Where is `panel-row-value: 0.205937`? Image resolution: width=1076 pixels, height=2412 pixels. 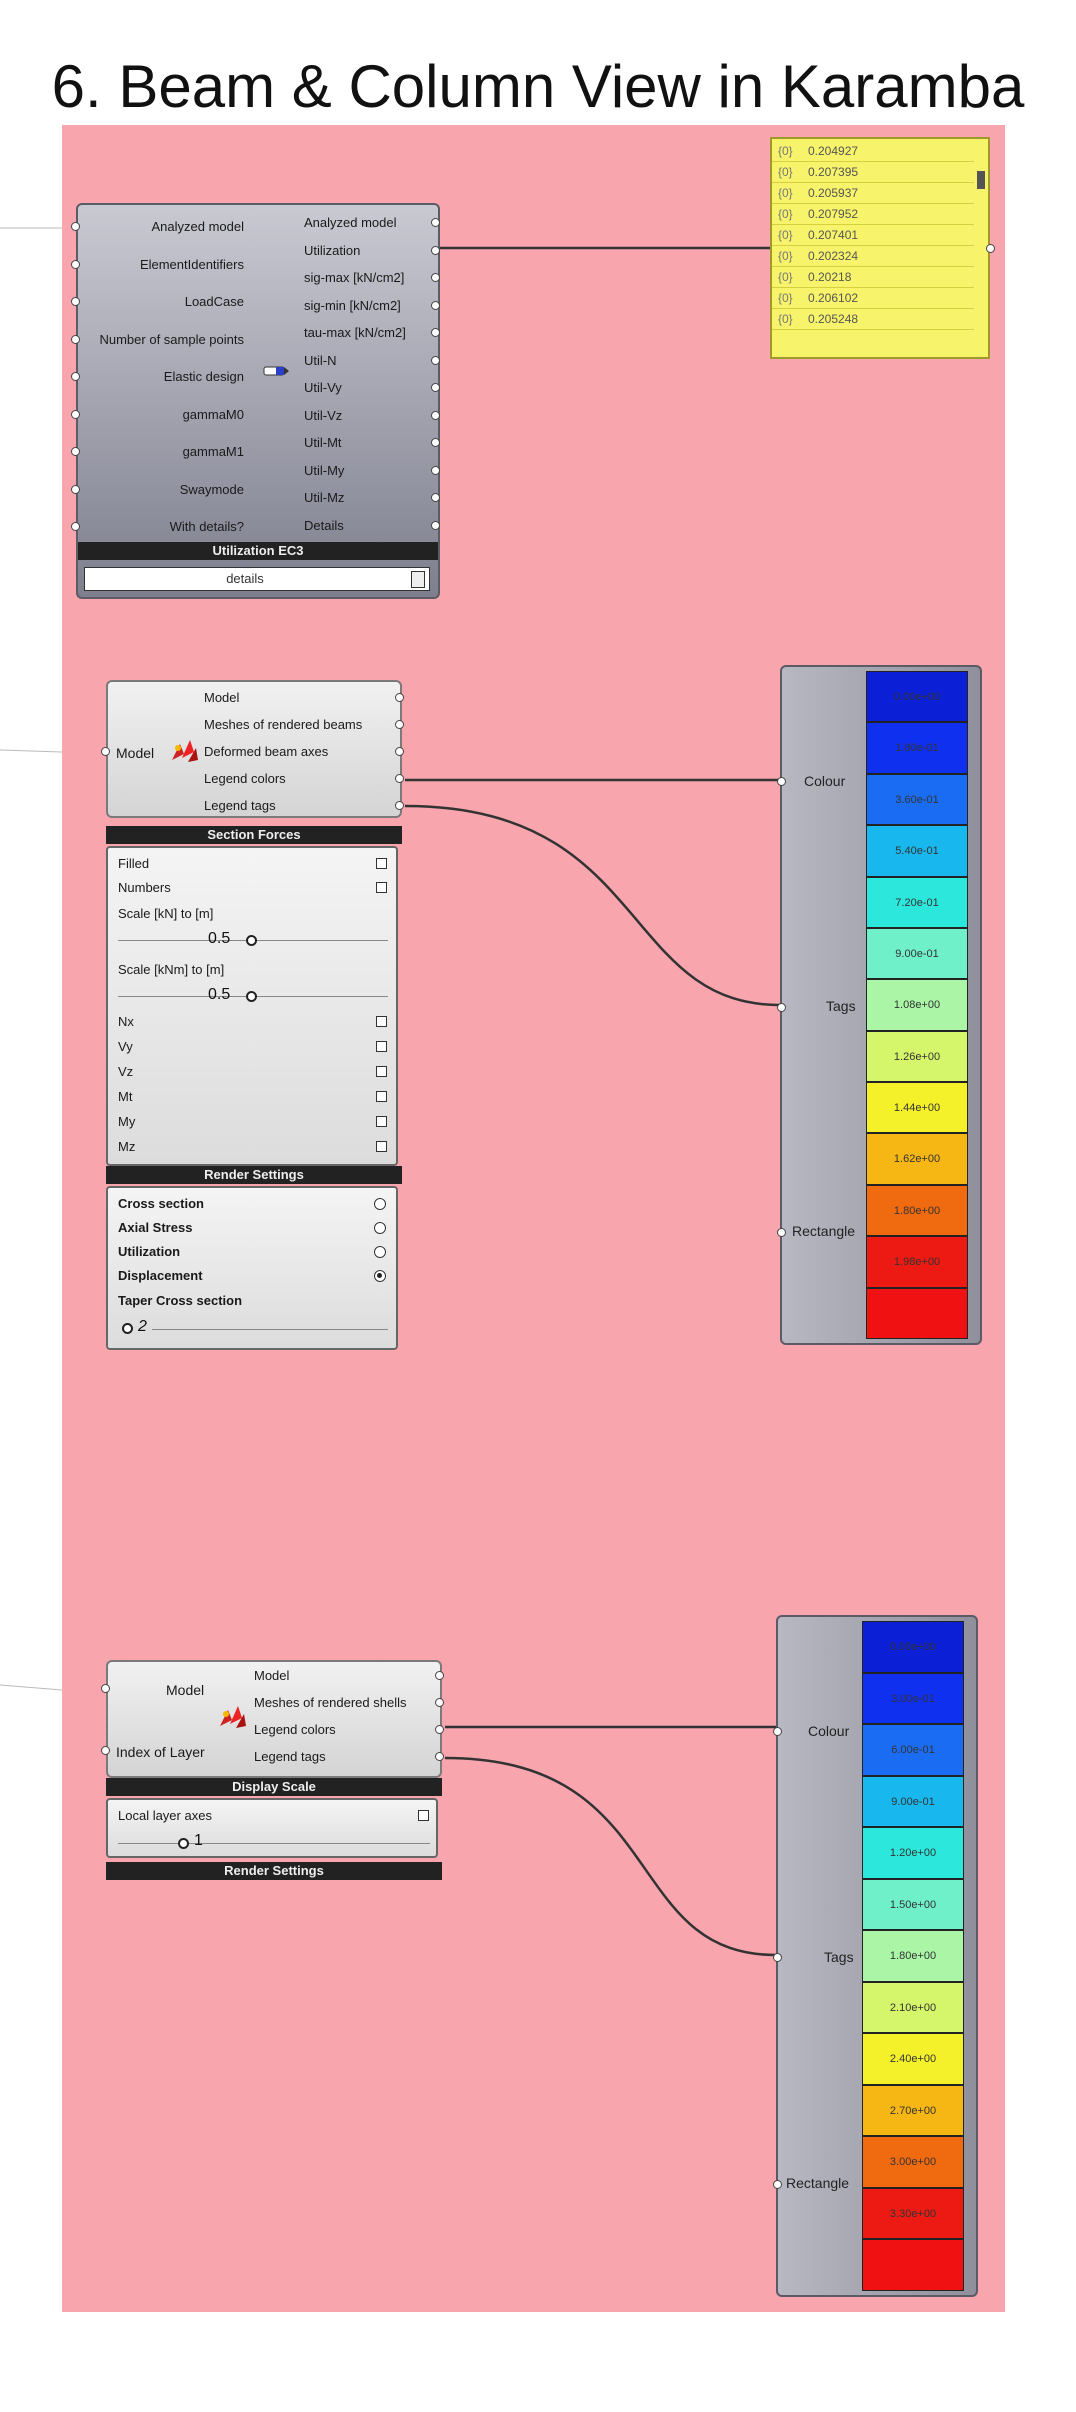
panel-row-value: 0.205937 is located at coordinates (833, 193).